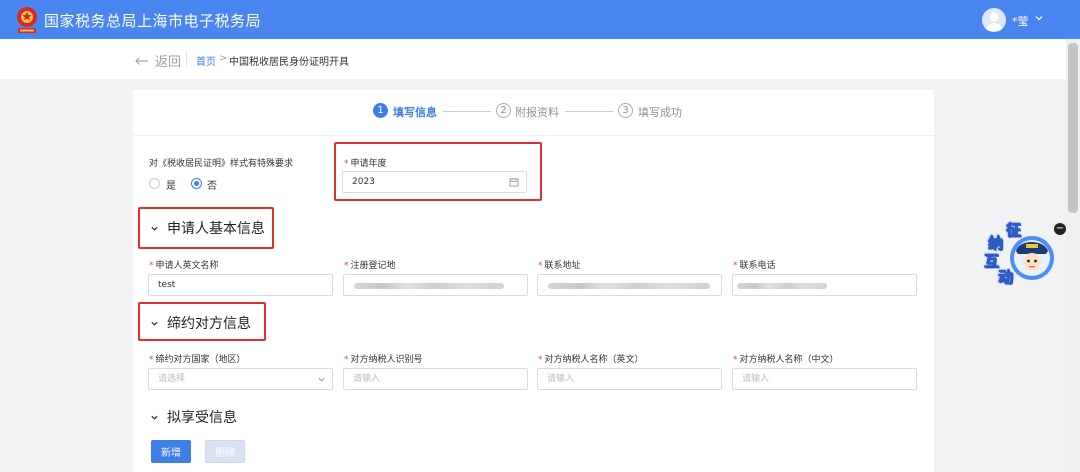 The height and width of the screenshot is (472, 1080). Describe the element at coordinates (660, 112) in the screenshot. I see `step-3-label: 填写成功` at that location.